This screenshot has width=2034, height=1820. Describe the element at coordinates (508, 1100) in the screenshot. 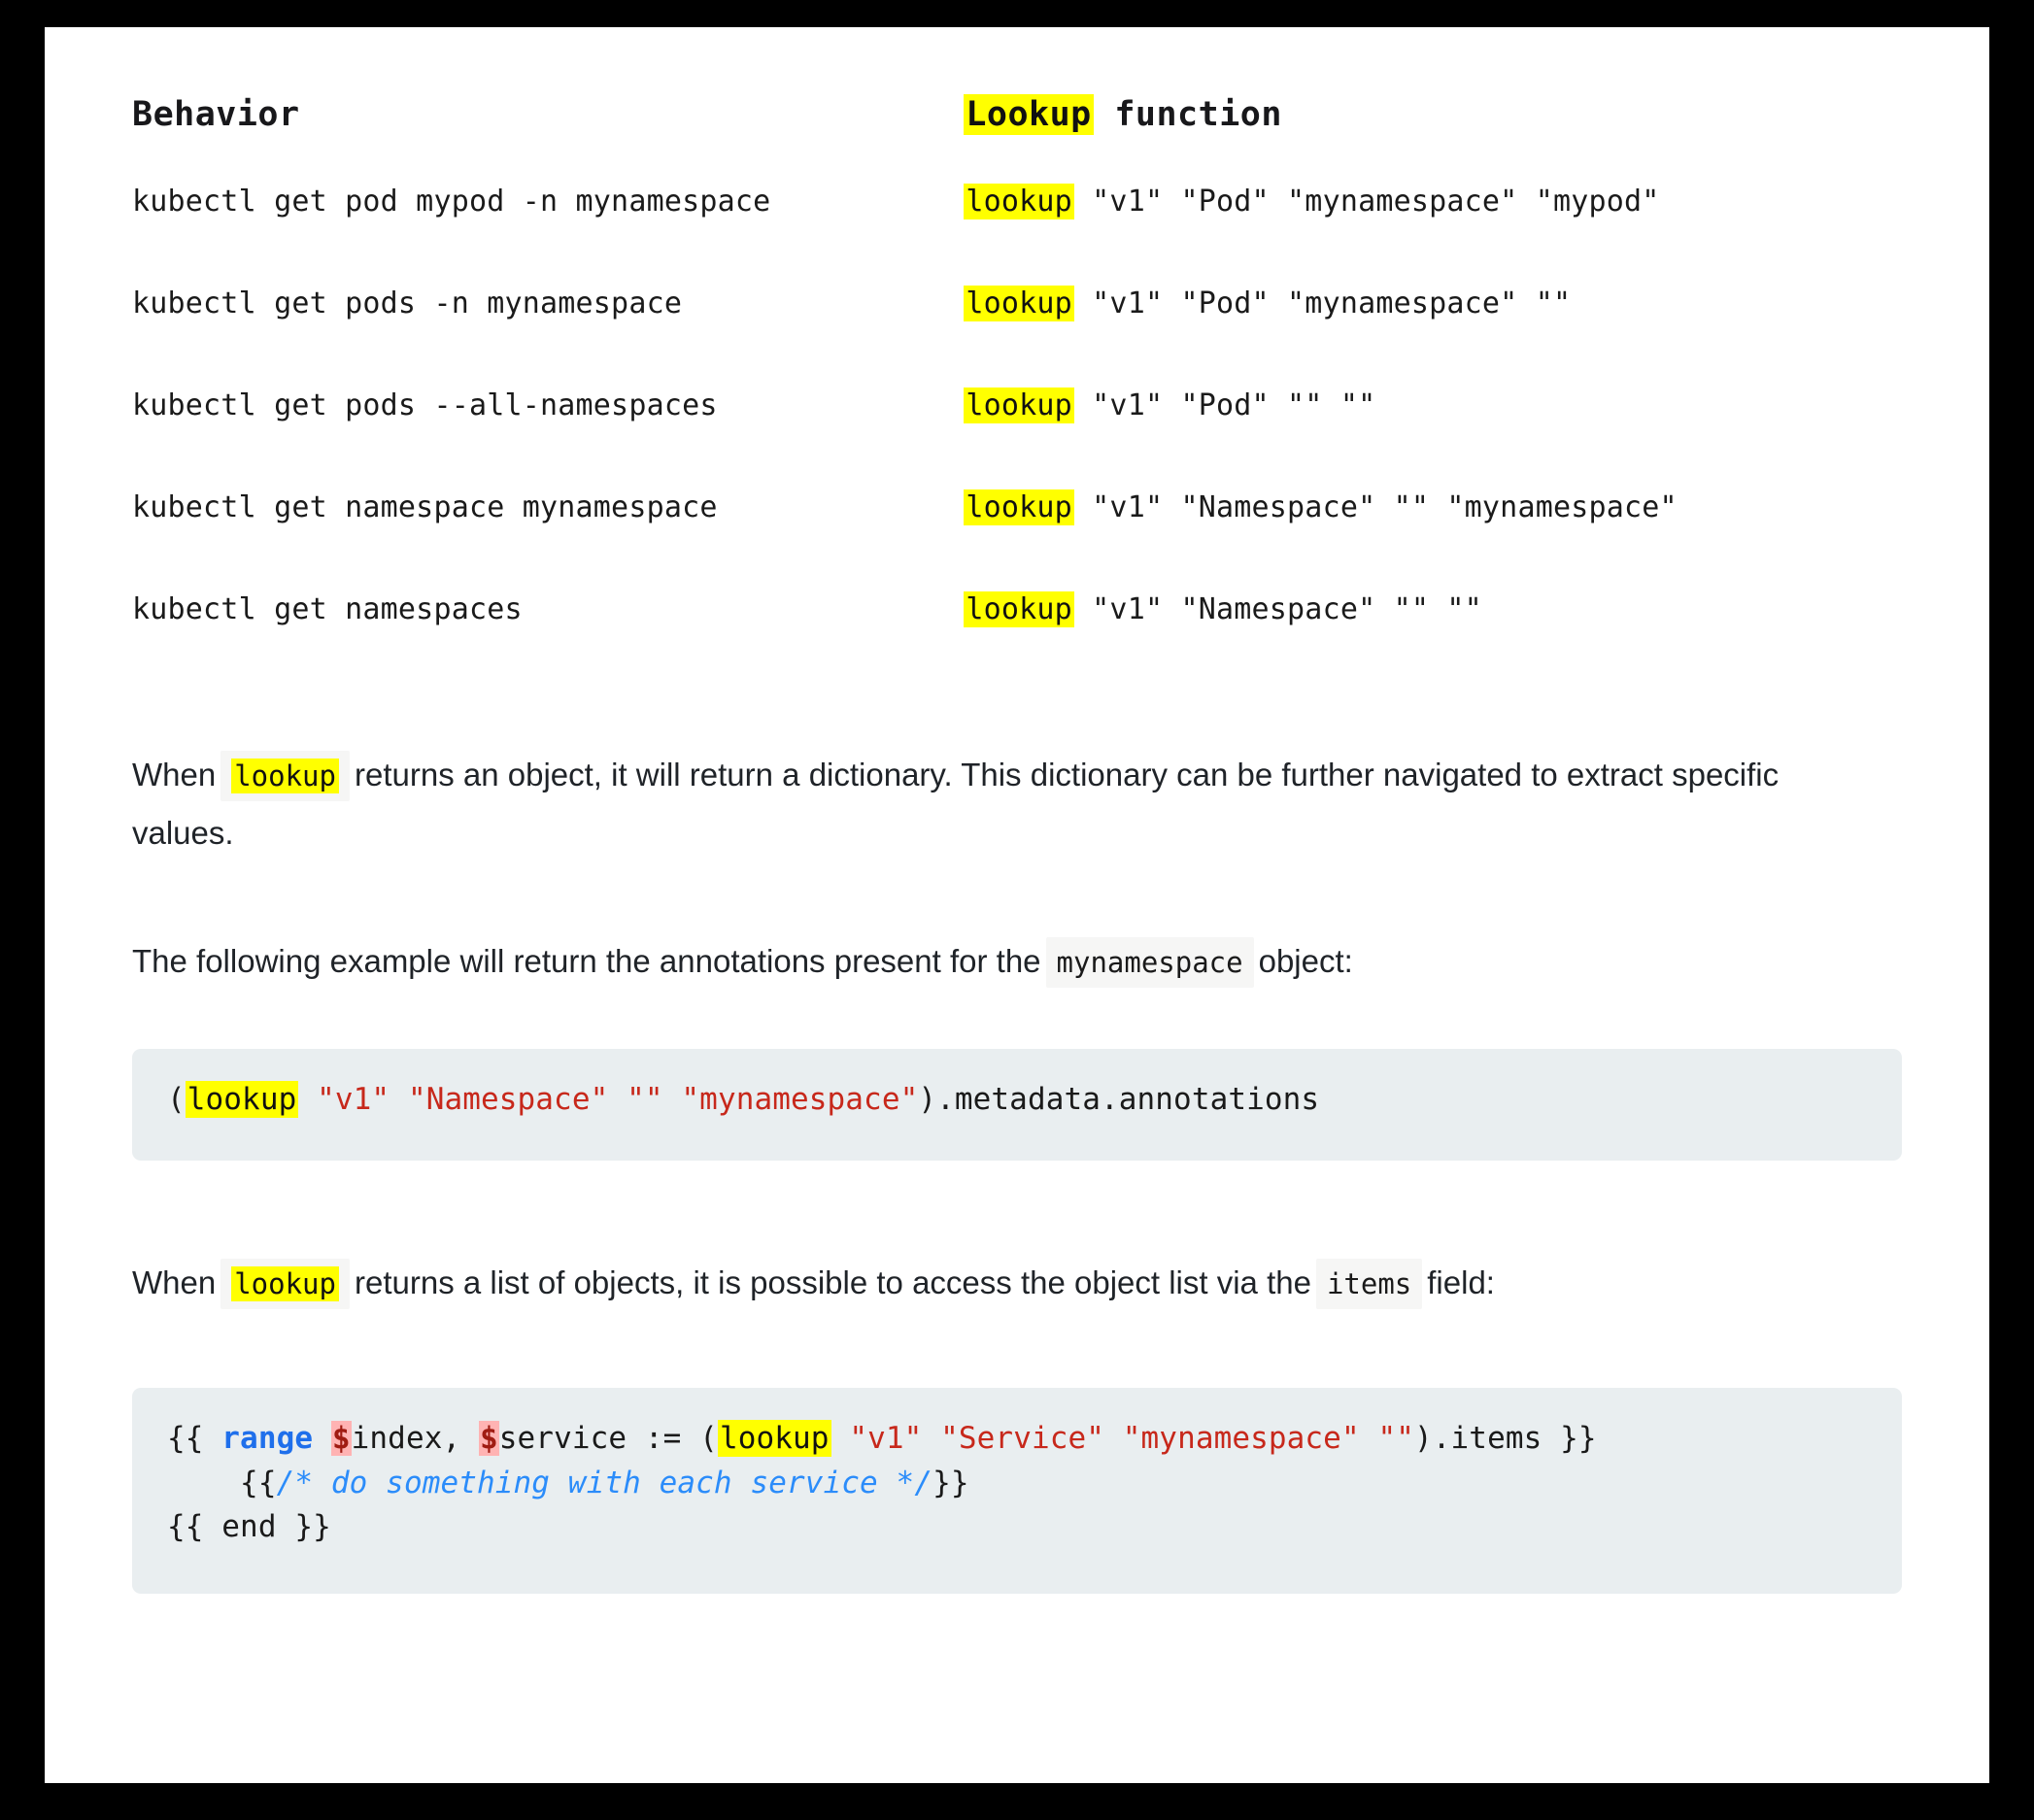

I see `code-token-string: "Namespace"` at that location.